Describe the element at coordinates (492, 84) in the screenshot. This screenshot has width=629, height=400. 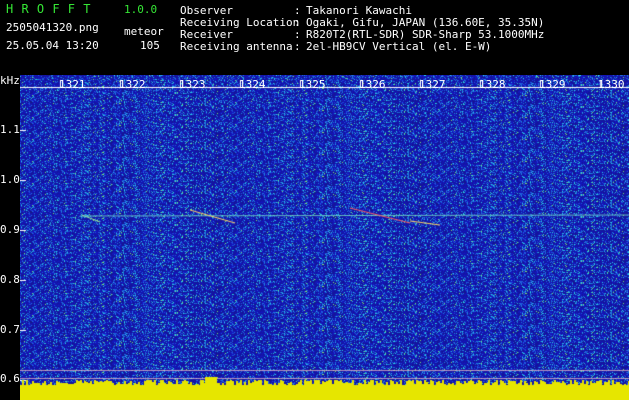
I see `time-tick: 1328` at that location.